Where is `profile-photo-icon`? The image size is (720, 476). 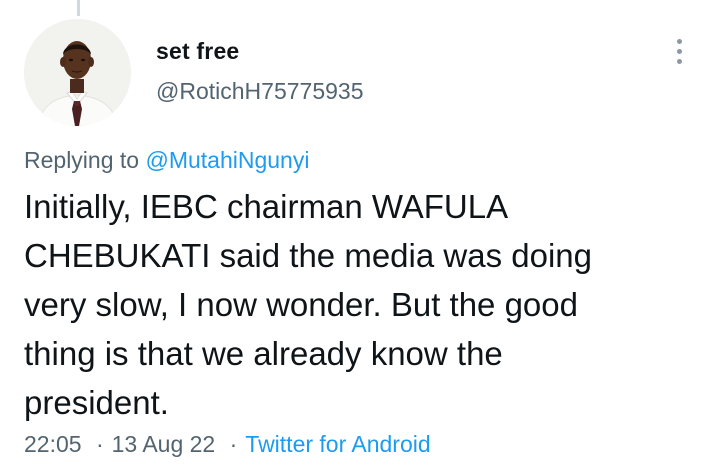 profile-photo-icon is located at coordinates (77, 72).